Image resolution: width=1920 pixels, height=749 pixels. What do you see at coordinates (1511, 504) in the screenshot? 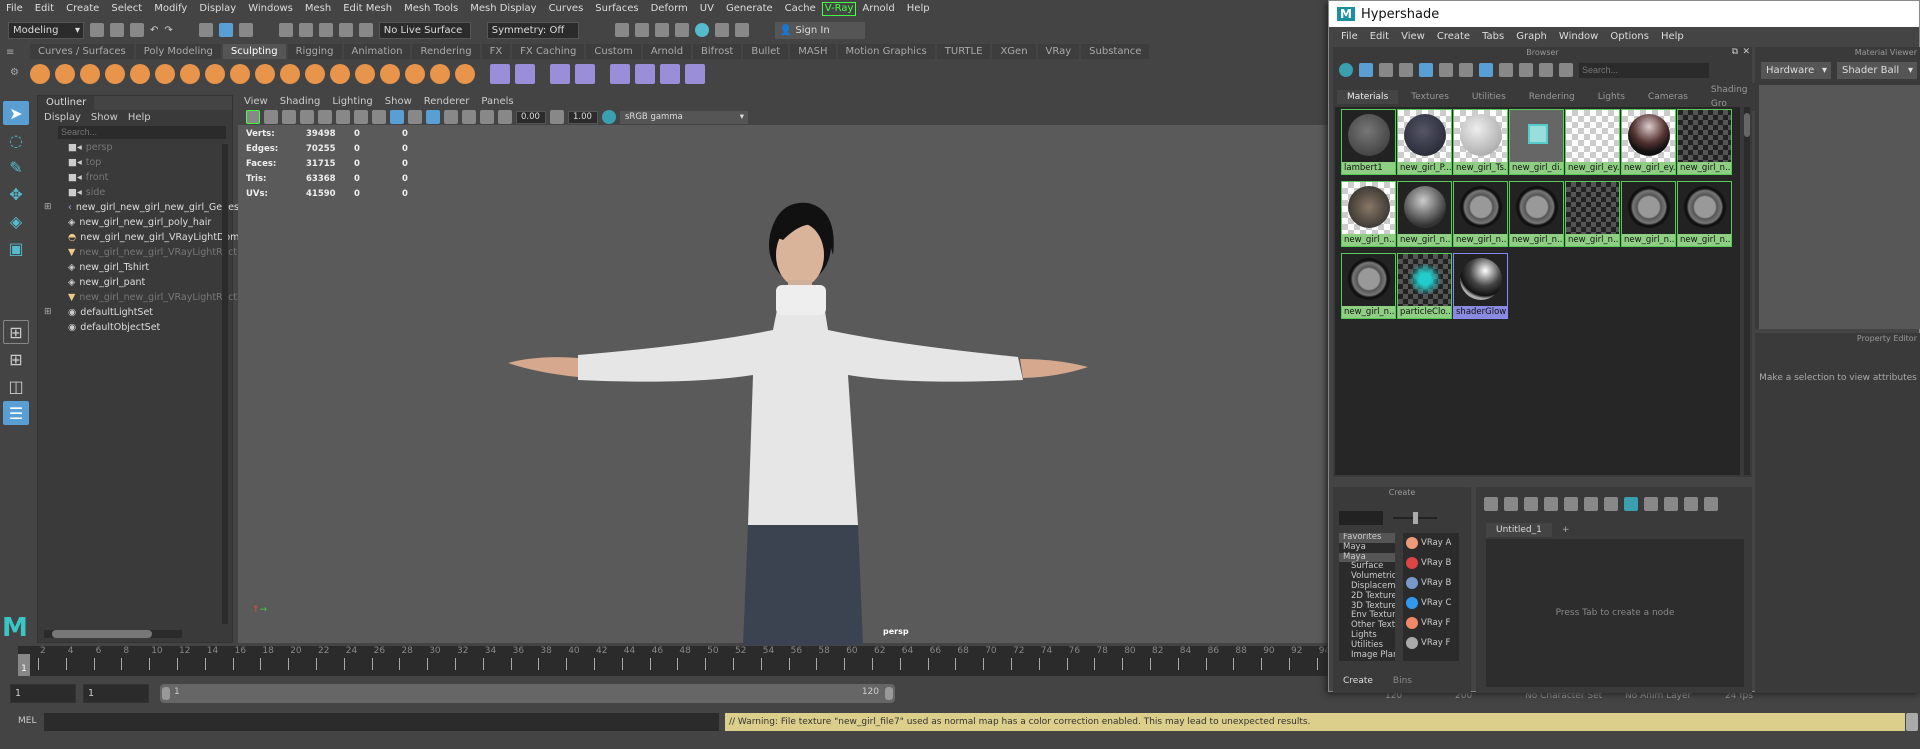
I see `io-connections-icon` at bounding box center [1511, 504].